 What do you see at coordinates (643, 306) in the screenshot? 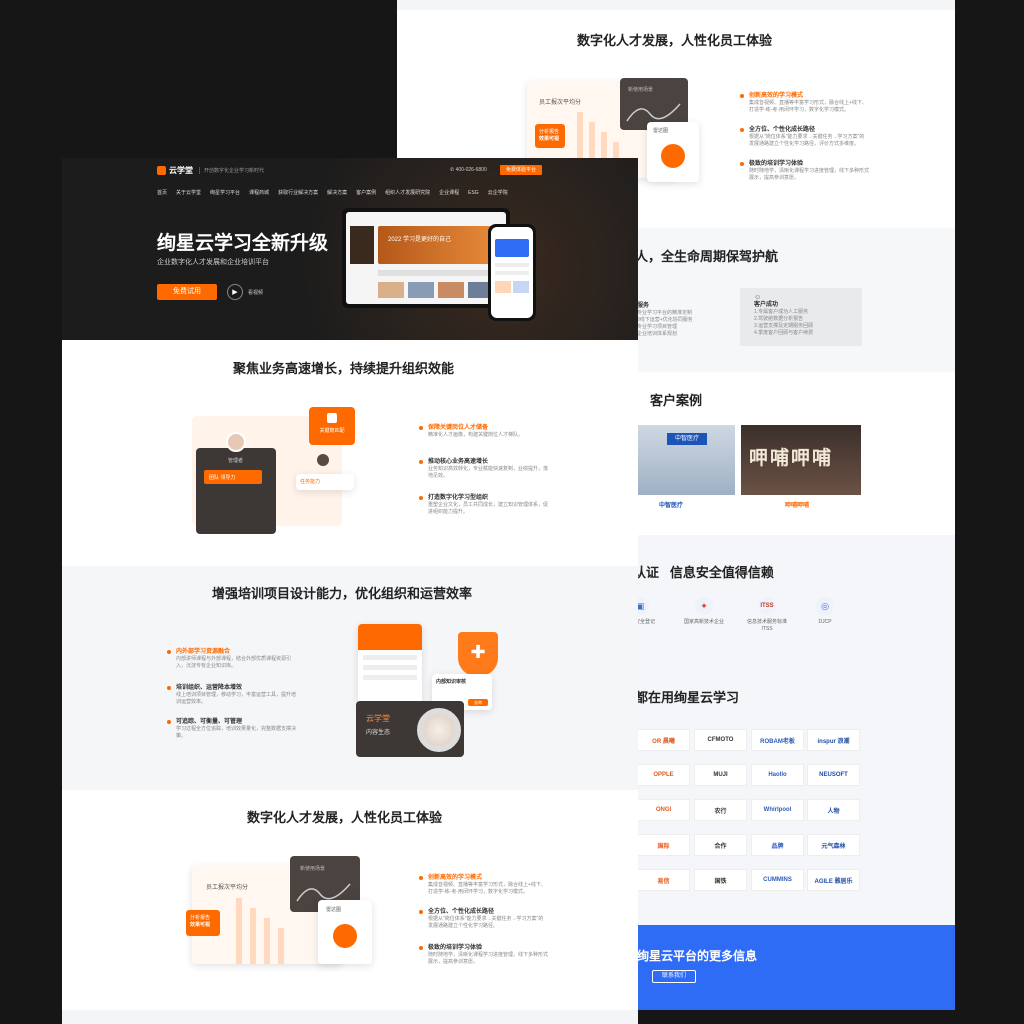
I see `service-title: 服务` at bounding box center [643, 306].